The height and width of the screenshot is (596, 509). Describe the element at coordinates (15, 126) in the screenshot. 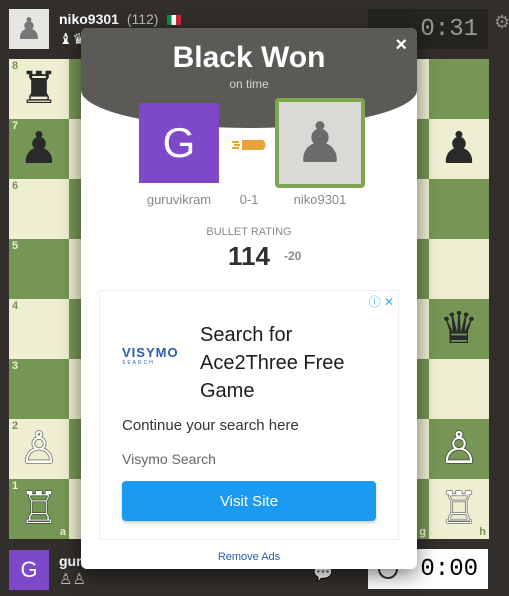

I see `rank-label: 7` at that location.